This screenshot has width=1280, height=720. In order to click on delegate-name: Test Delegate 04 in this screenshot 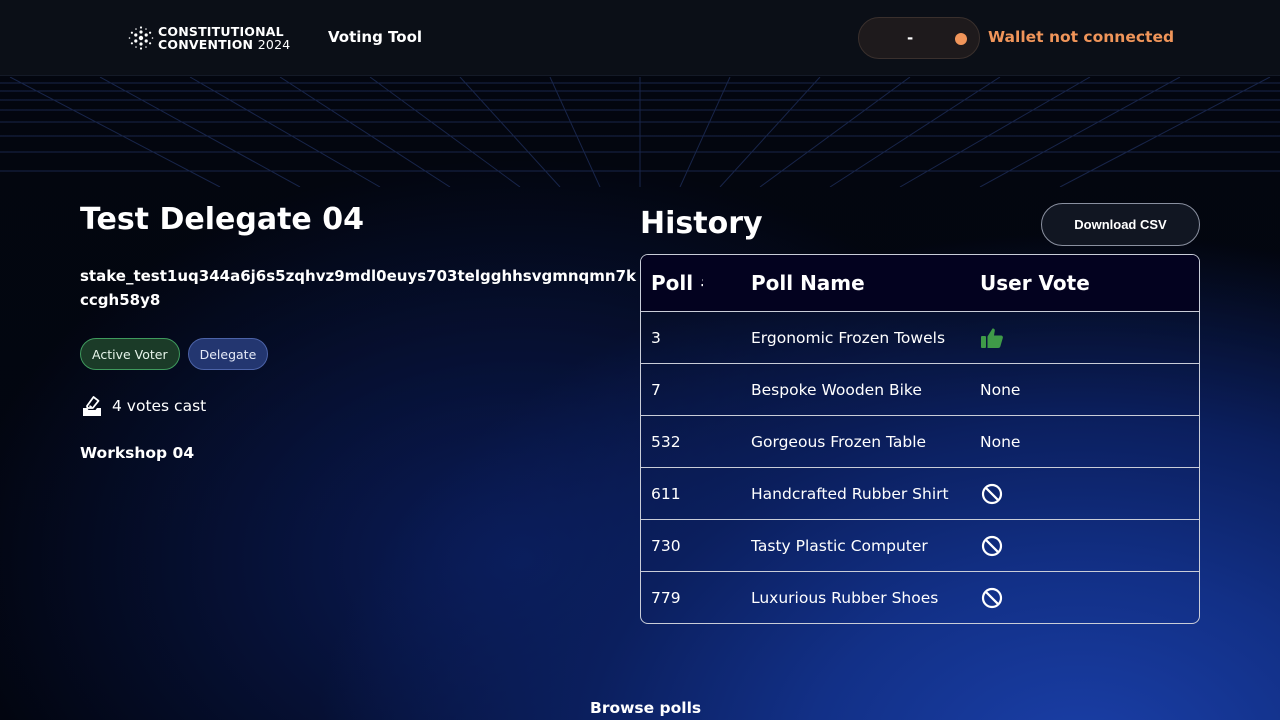, I will do `click(222, 219)`.